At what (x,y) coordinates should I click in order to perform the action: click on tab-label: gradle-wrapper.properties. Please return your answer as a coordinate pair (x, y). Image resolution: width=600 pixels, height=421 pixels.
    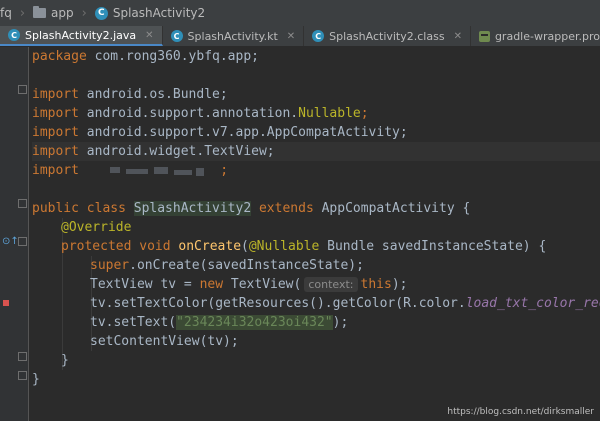
    Looking at the image, I should click on (547, 36).